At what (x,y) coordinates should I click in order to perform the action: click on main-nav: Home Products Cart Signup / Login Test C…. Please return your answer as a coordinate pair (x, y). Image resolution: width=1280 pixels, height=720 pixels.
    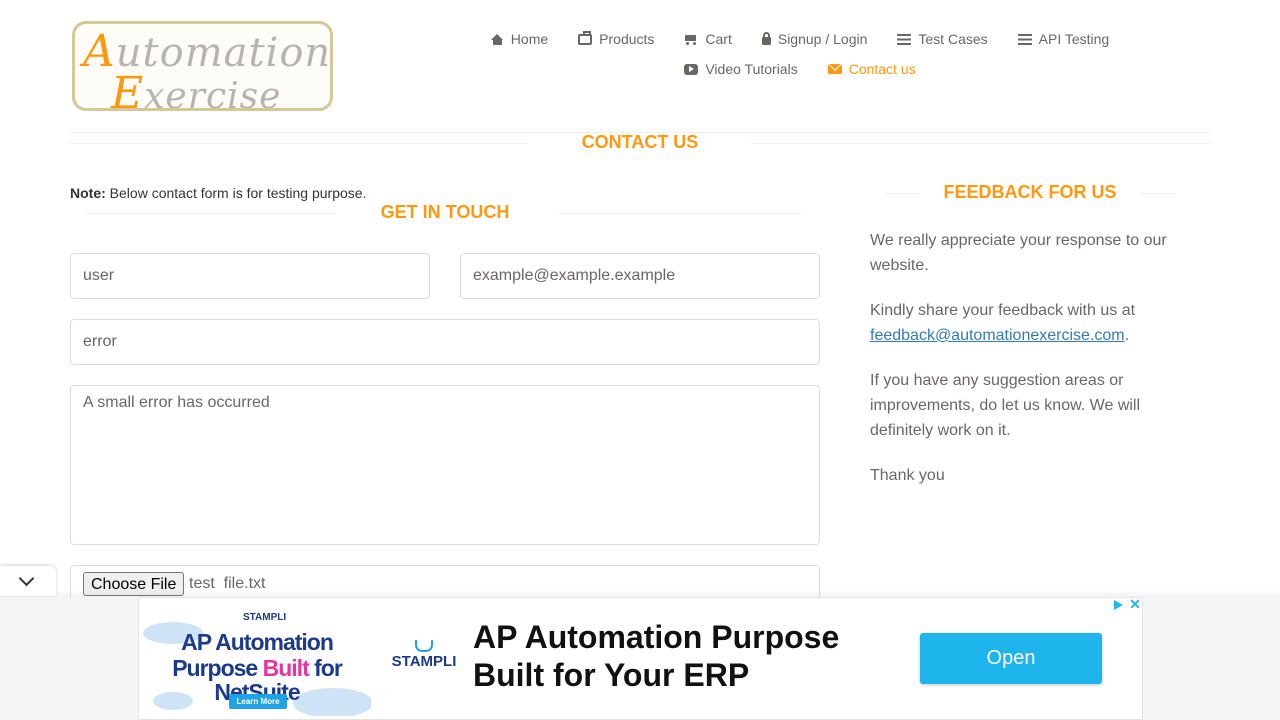
    Looking at the image, I should click on (800, 54).